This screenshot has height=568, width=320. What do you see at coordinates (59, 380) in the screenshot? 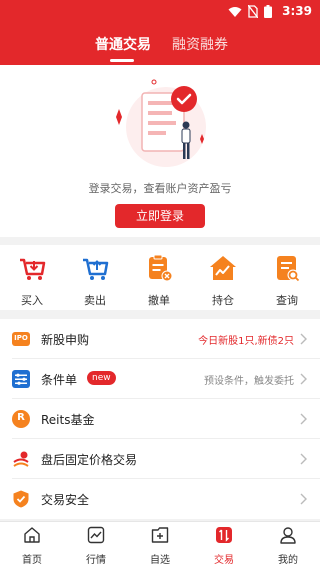
I see `menu-title: 条件单` at bounding box center [59, 380].